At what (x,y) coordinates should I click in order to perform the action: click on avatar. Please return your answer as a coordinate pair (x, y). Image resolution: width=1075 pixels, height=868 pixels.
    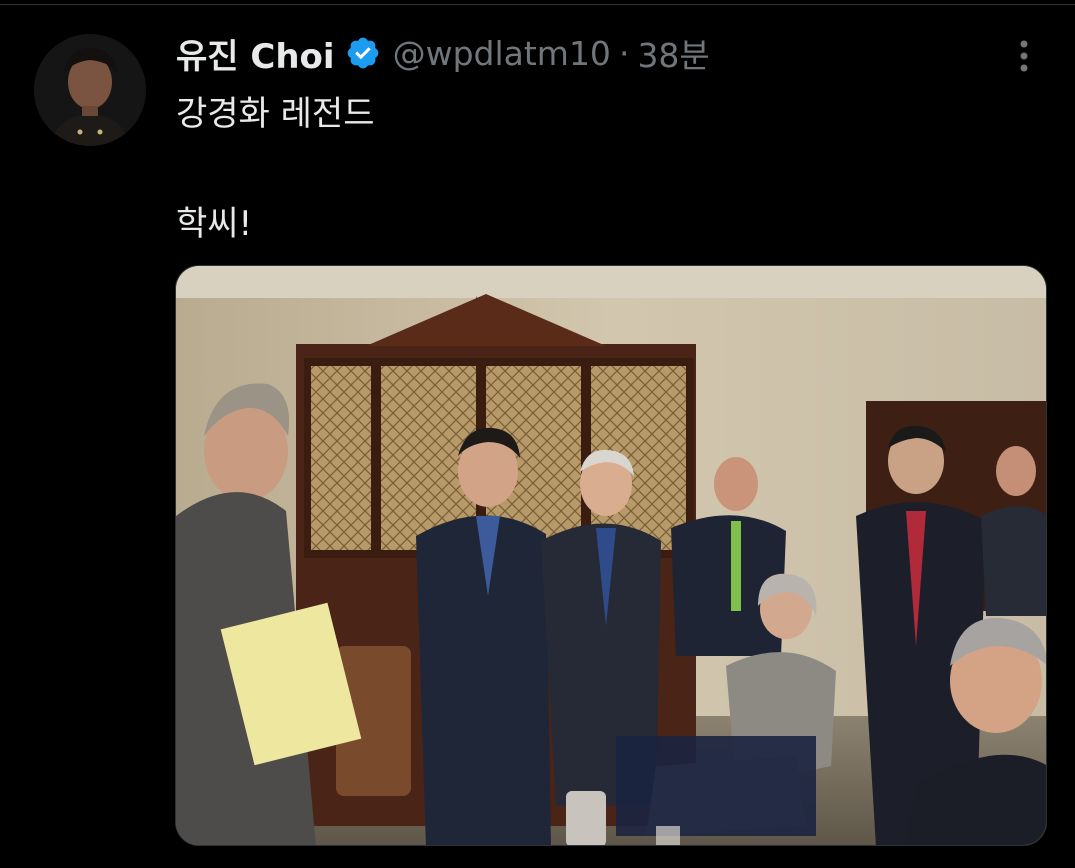
    Looking at the image, I should click on (90, 90).